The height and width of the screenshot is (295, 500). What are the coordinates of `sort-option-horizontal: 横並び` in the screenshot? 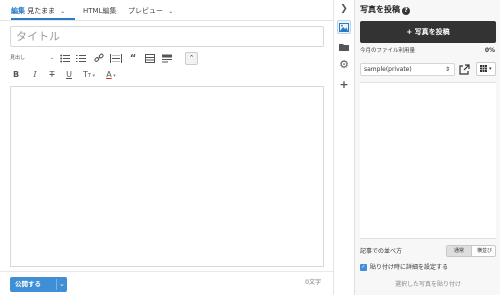 It's located at (483, 251).